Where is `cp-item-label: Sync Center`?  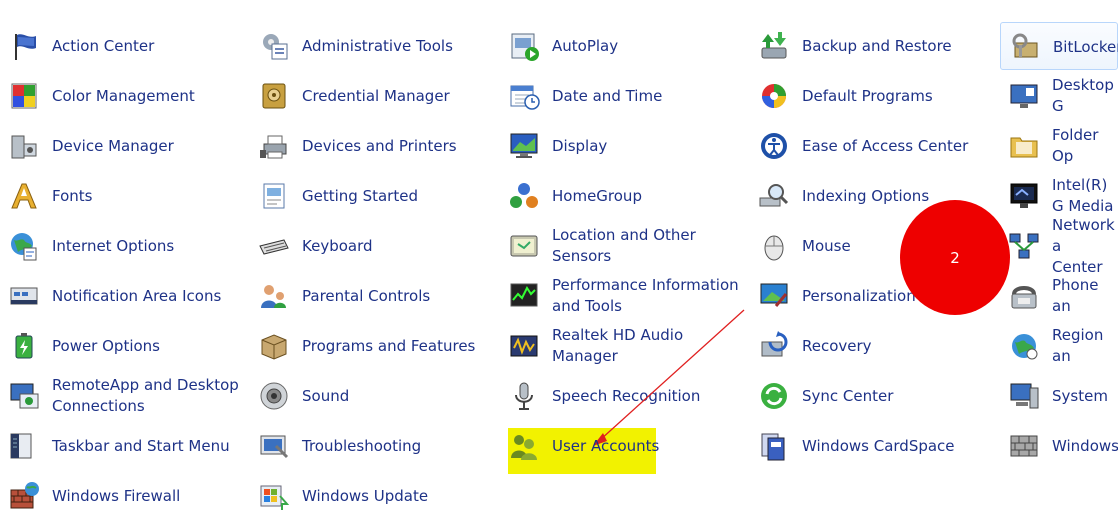 cp-item-label: Sync Center is located at coordinates (848, 395).